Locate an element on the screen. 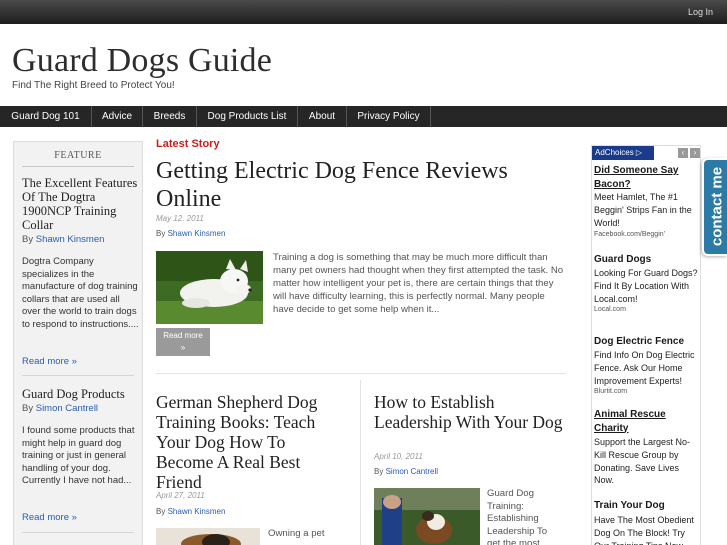 The image size is (727, 545). nav-item-privacy-policy: Privacy Policy is located at coordinates (389, 116).